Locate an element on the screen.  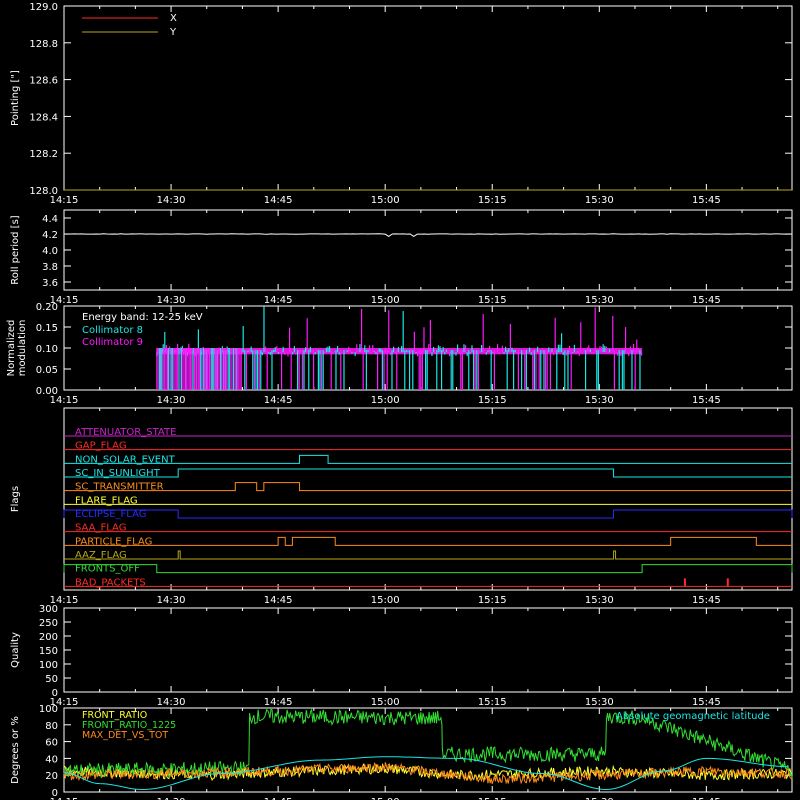
ratios-ytick-label: 60 is located at coordinates (51, 743).